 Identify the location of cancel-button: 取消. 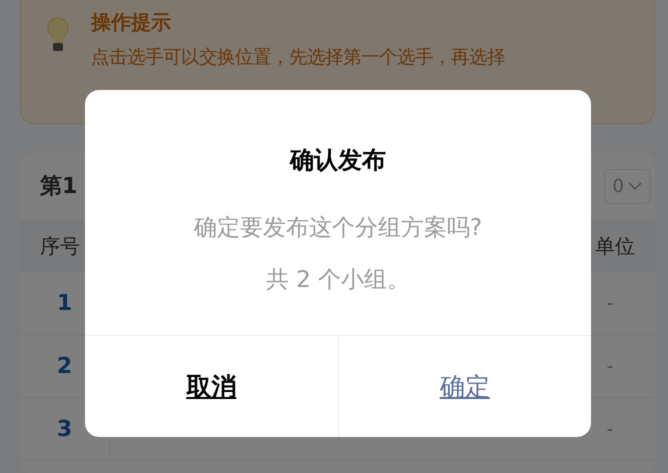
(211, 386).